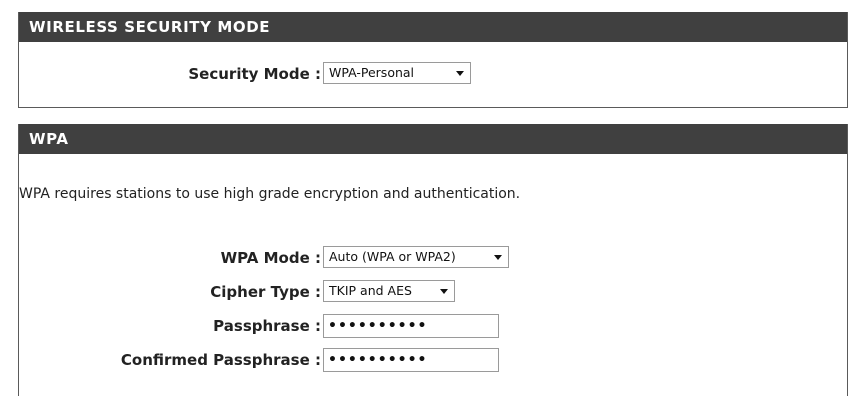 This screenshot has width=850, height=396. I want to click on security-mode-row: Security Mode : WPA-Personal, so click(434, 74).